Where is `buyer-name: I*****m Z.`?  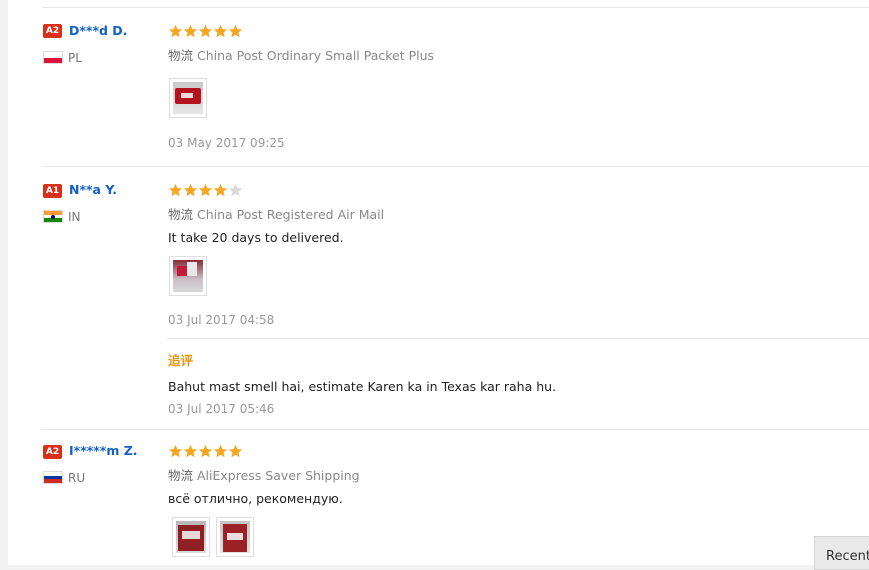 buyer-name: I*****m Z. is located at coordinates (103, 450).